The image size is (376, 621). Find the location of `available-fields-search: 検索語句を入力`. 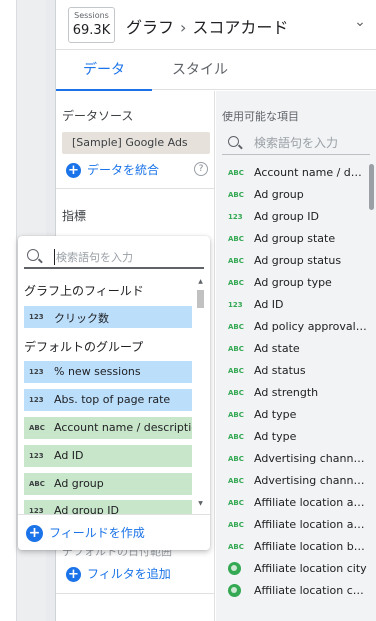

available-fields-search: 検索語句を入力 is located at coordinates (296, 143).